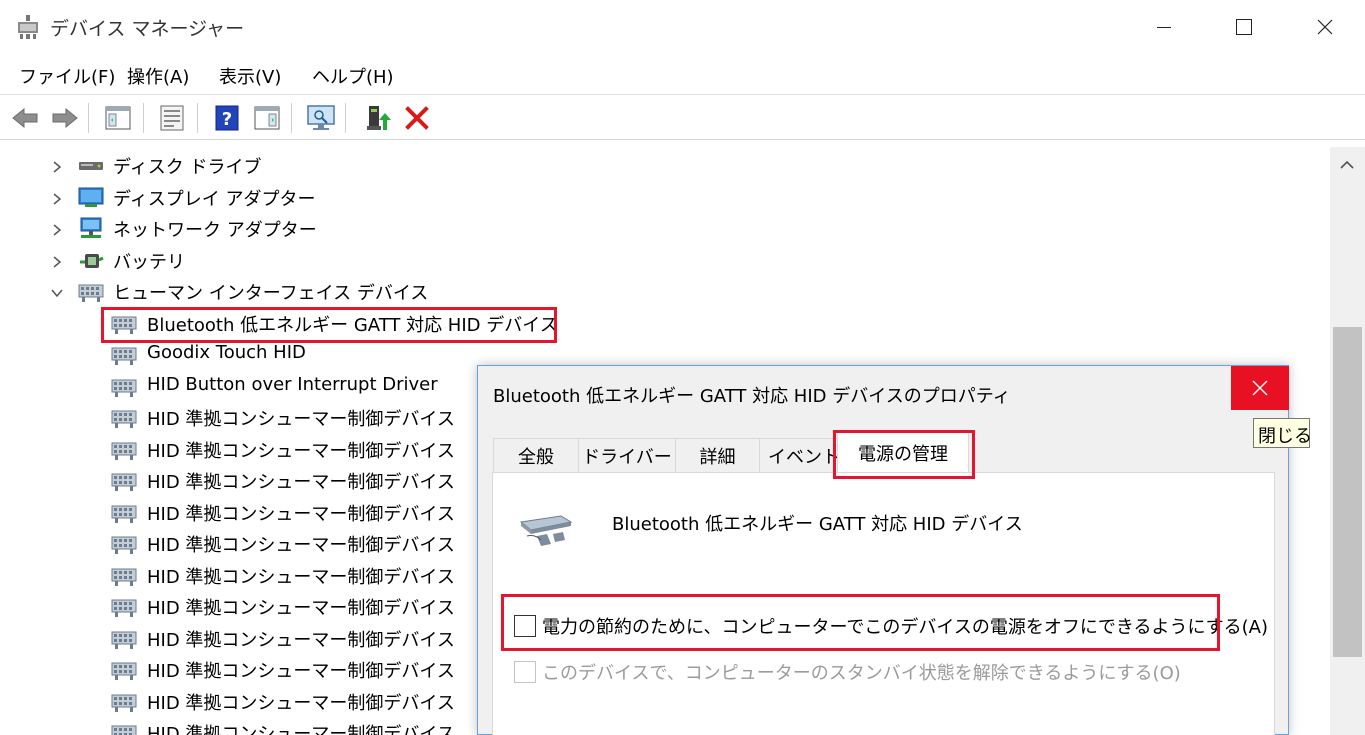  Describe the element at coordinates (627, 455) in the screenshot. I see `tab-driver: ドライバー` at that location.